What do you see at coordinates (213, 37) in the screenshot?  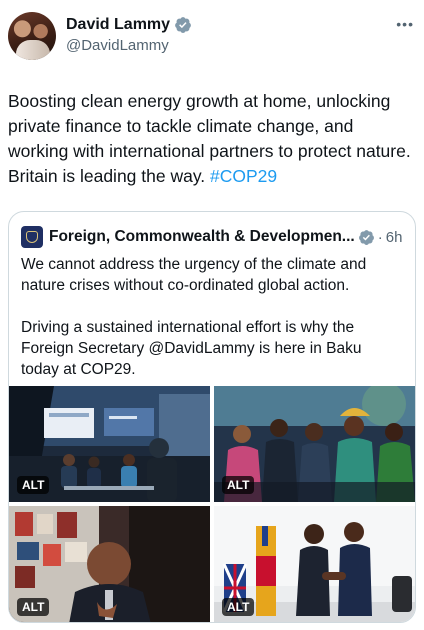 I see `tweet-header: David Lammy @DavidLammy •••` at bounding box center [213, 37].